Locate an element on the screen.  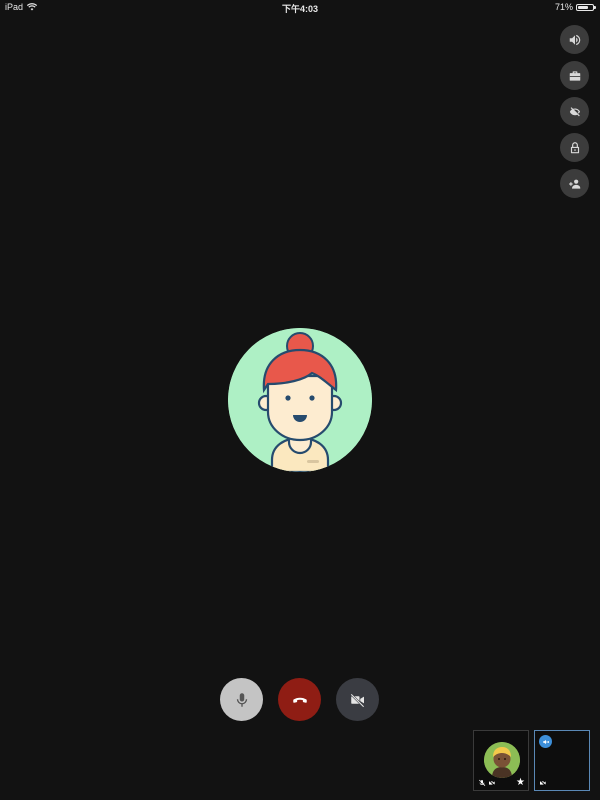
battery-icon is located at coordinates (586, 7).